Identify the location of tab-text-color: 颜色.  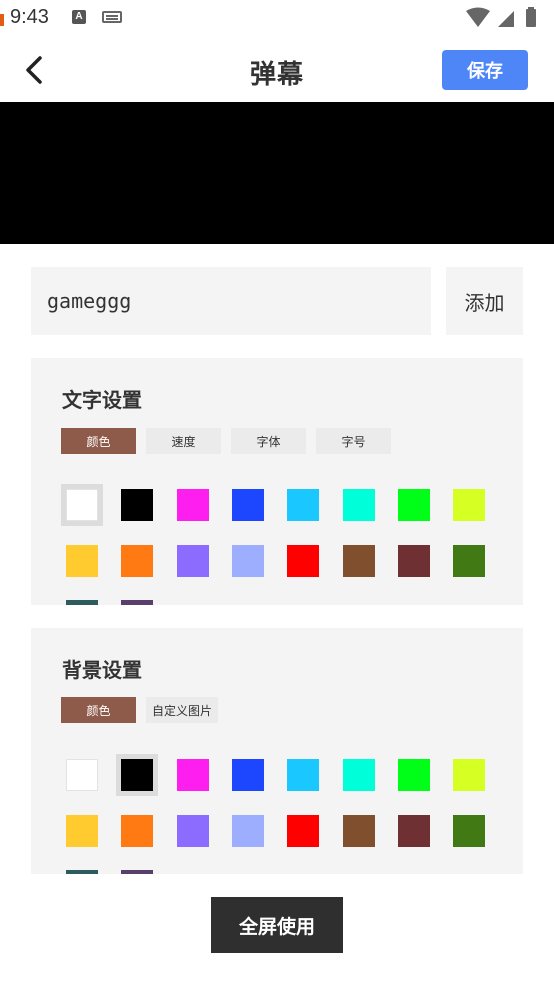
(98, 441).